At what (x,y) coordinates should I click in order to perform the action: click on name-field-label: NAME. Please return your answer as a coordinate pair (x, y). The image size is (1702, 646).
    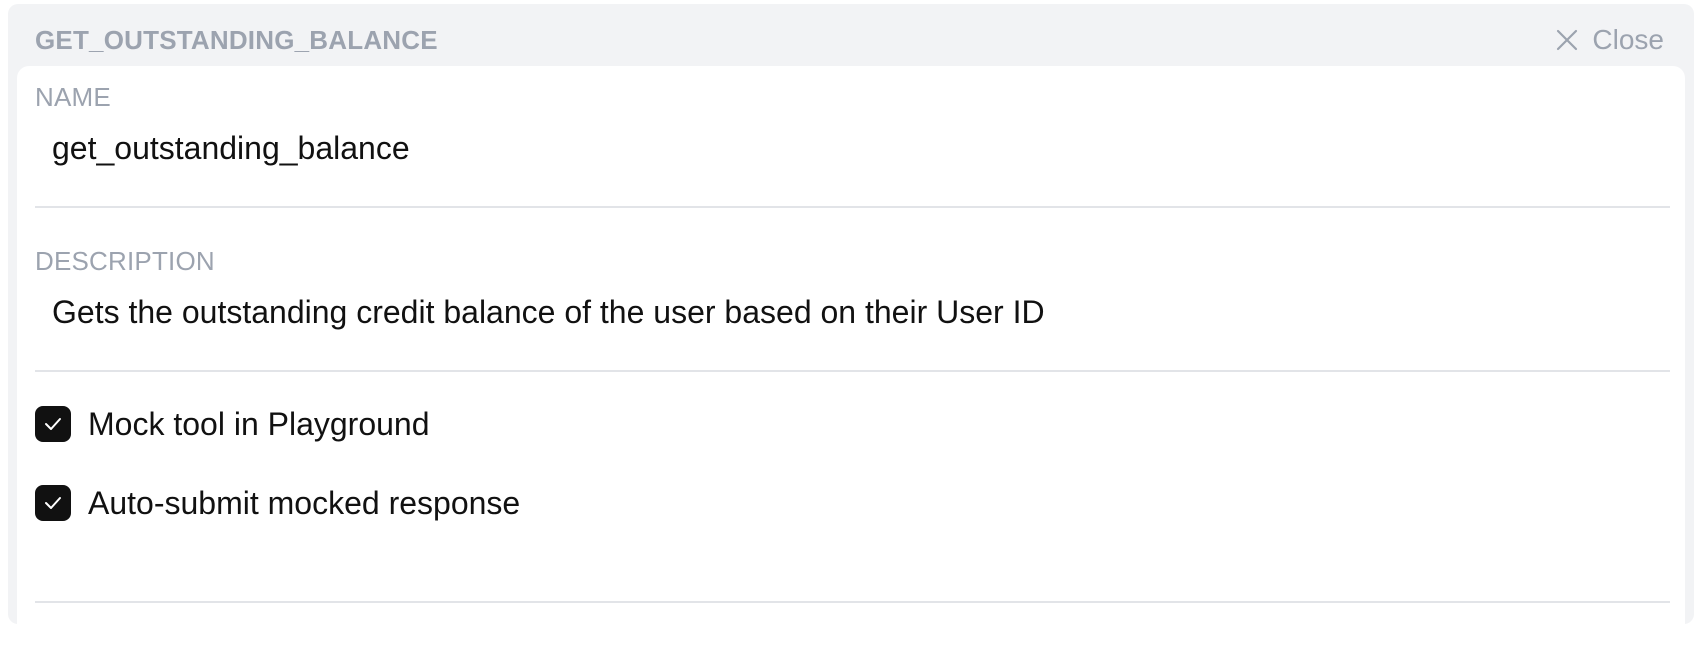
    Looking at the image, I should click on (73, 97).